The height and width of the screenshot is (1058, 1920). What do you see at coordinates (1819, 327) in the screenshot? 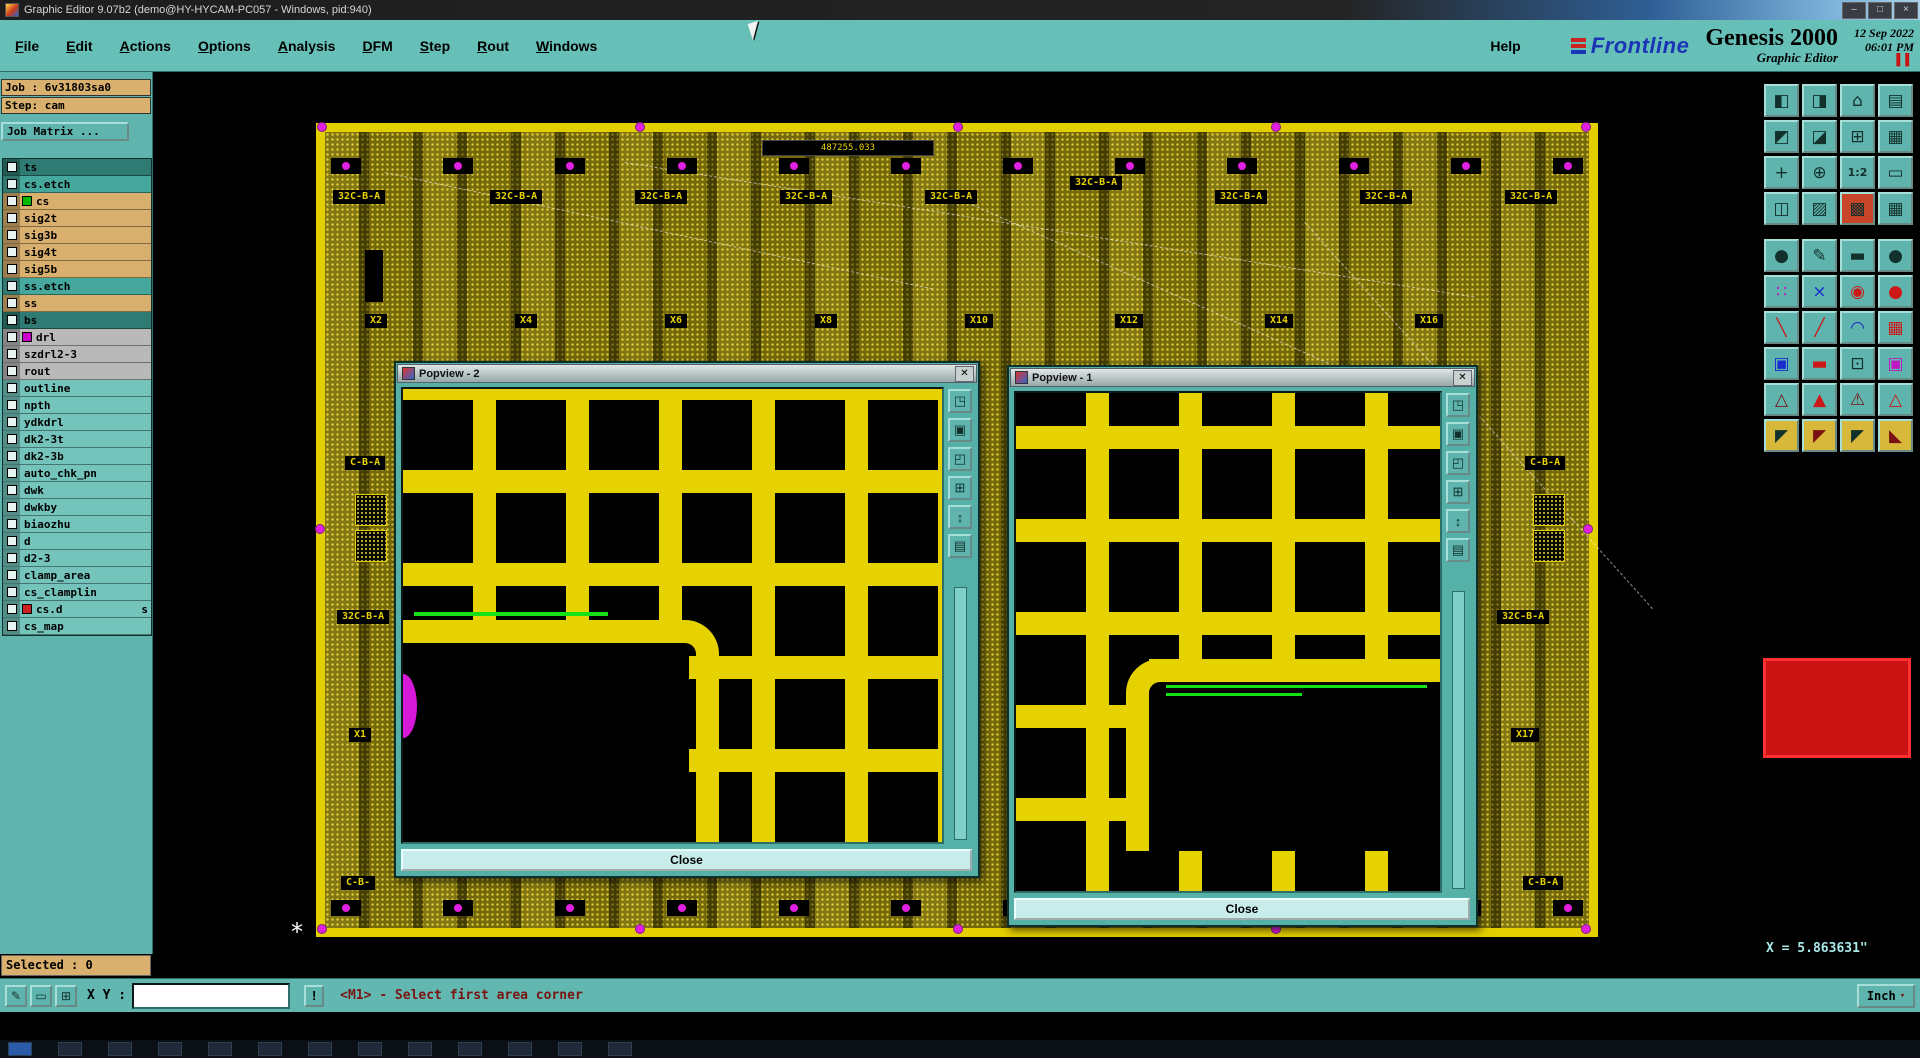
I see `tool-slash-tool: ╱` at bounding box center [1819, 327].